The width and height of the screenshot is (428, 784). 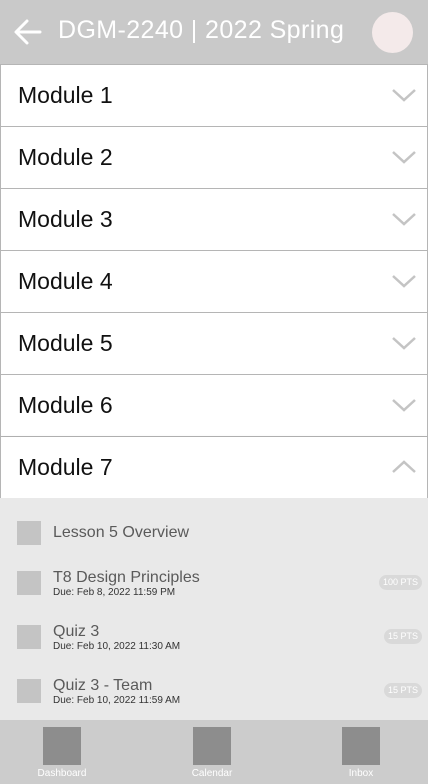 What do you see at coordinates (361, 746) in the screenshot?
I see `inbox-icon` at bounding box center [361, 746].